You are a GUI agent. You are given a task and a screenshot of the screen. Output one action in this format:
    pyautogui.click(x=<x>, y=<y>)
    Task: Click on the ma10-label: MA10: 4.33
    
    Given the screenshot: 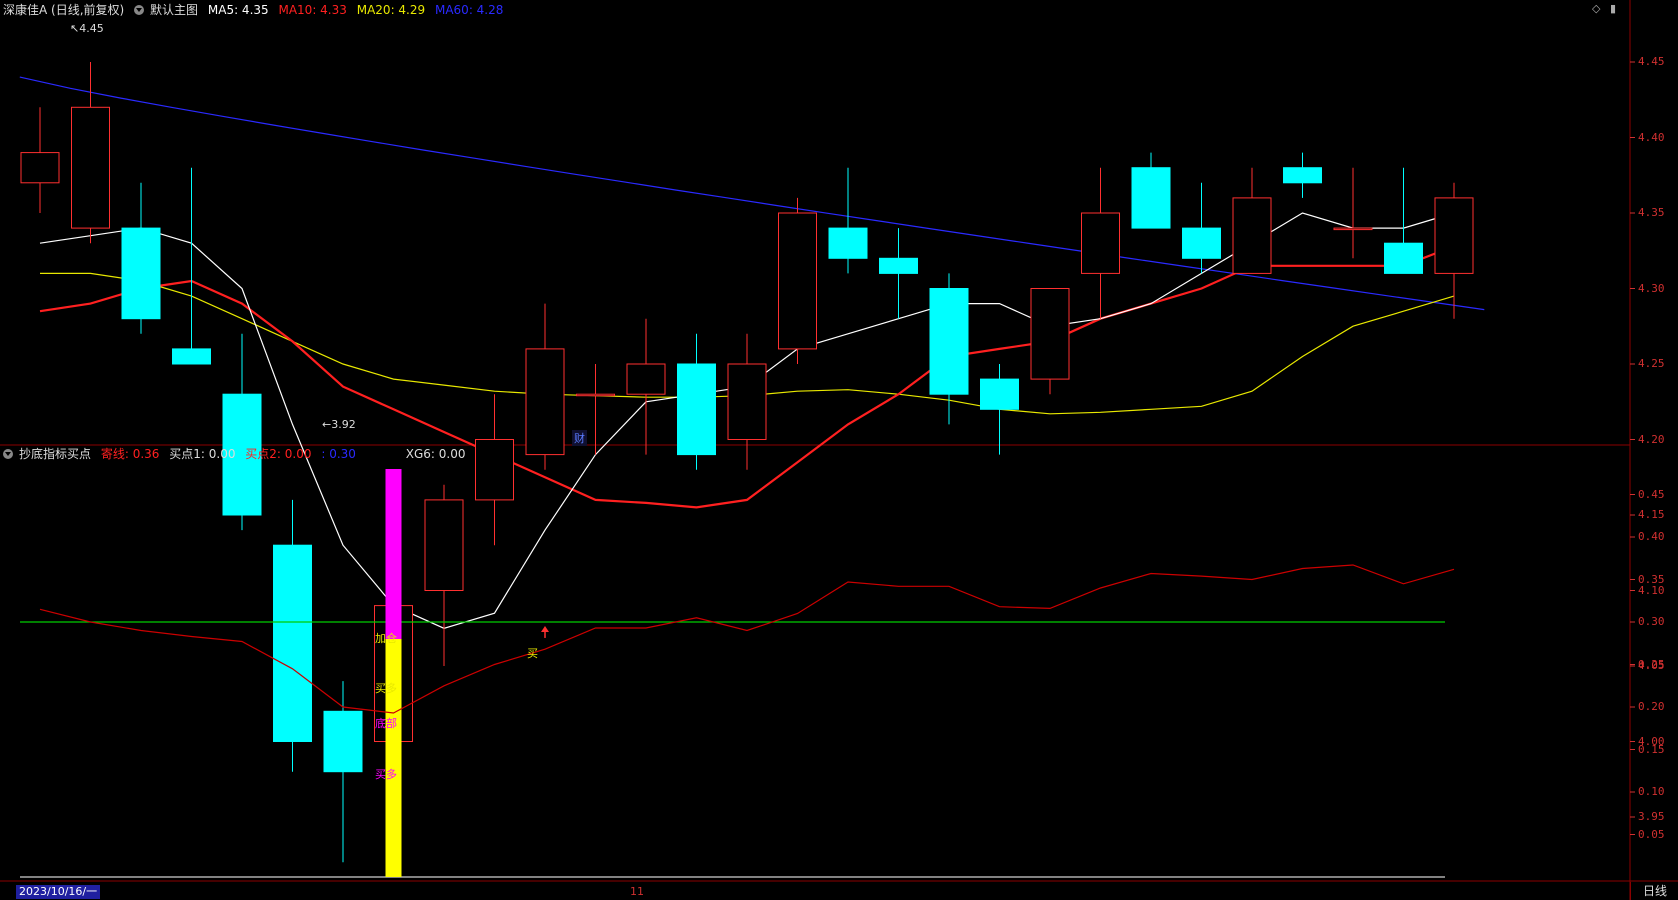 What is the action you would take?
    pyautogui.click(x=312, y=10)
    